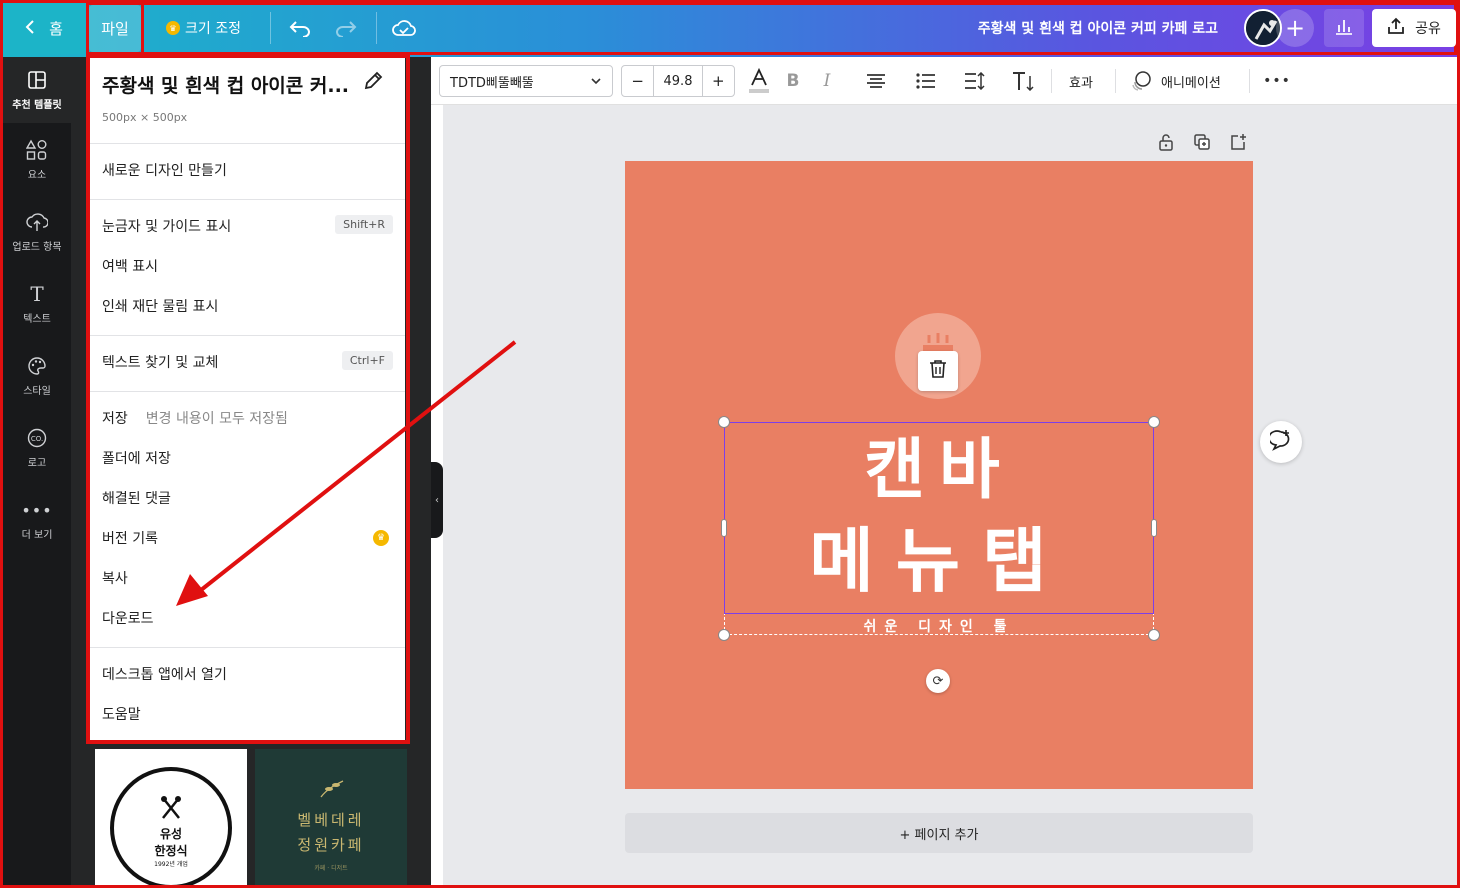  What do you see at coordinates (247, 458) in the screenshot?
I see `menu-item-save-folder: 폴더에 저장` at bounding box center [247, 458].